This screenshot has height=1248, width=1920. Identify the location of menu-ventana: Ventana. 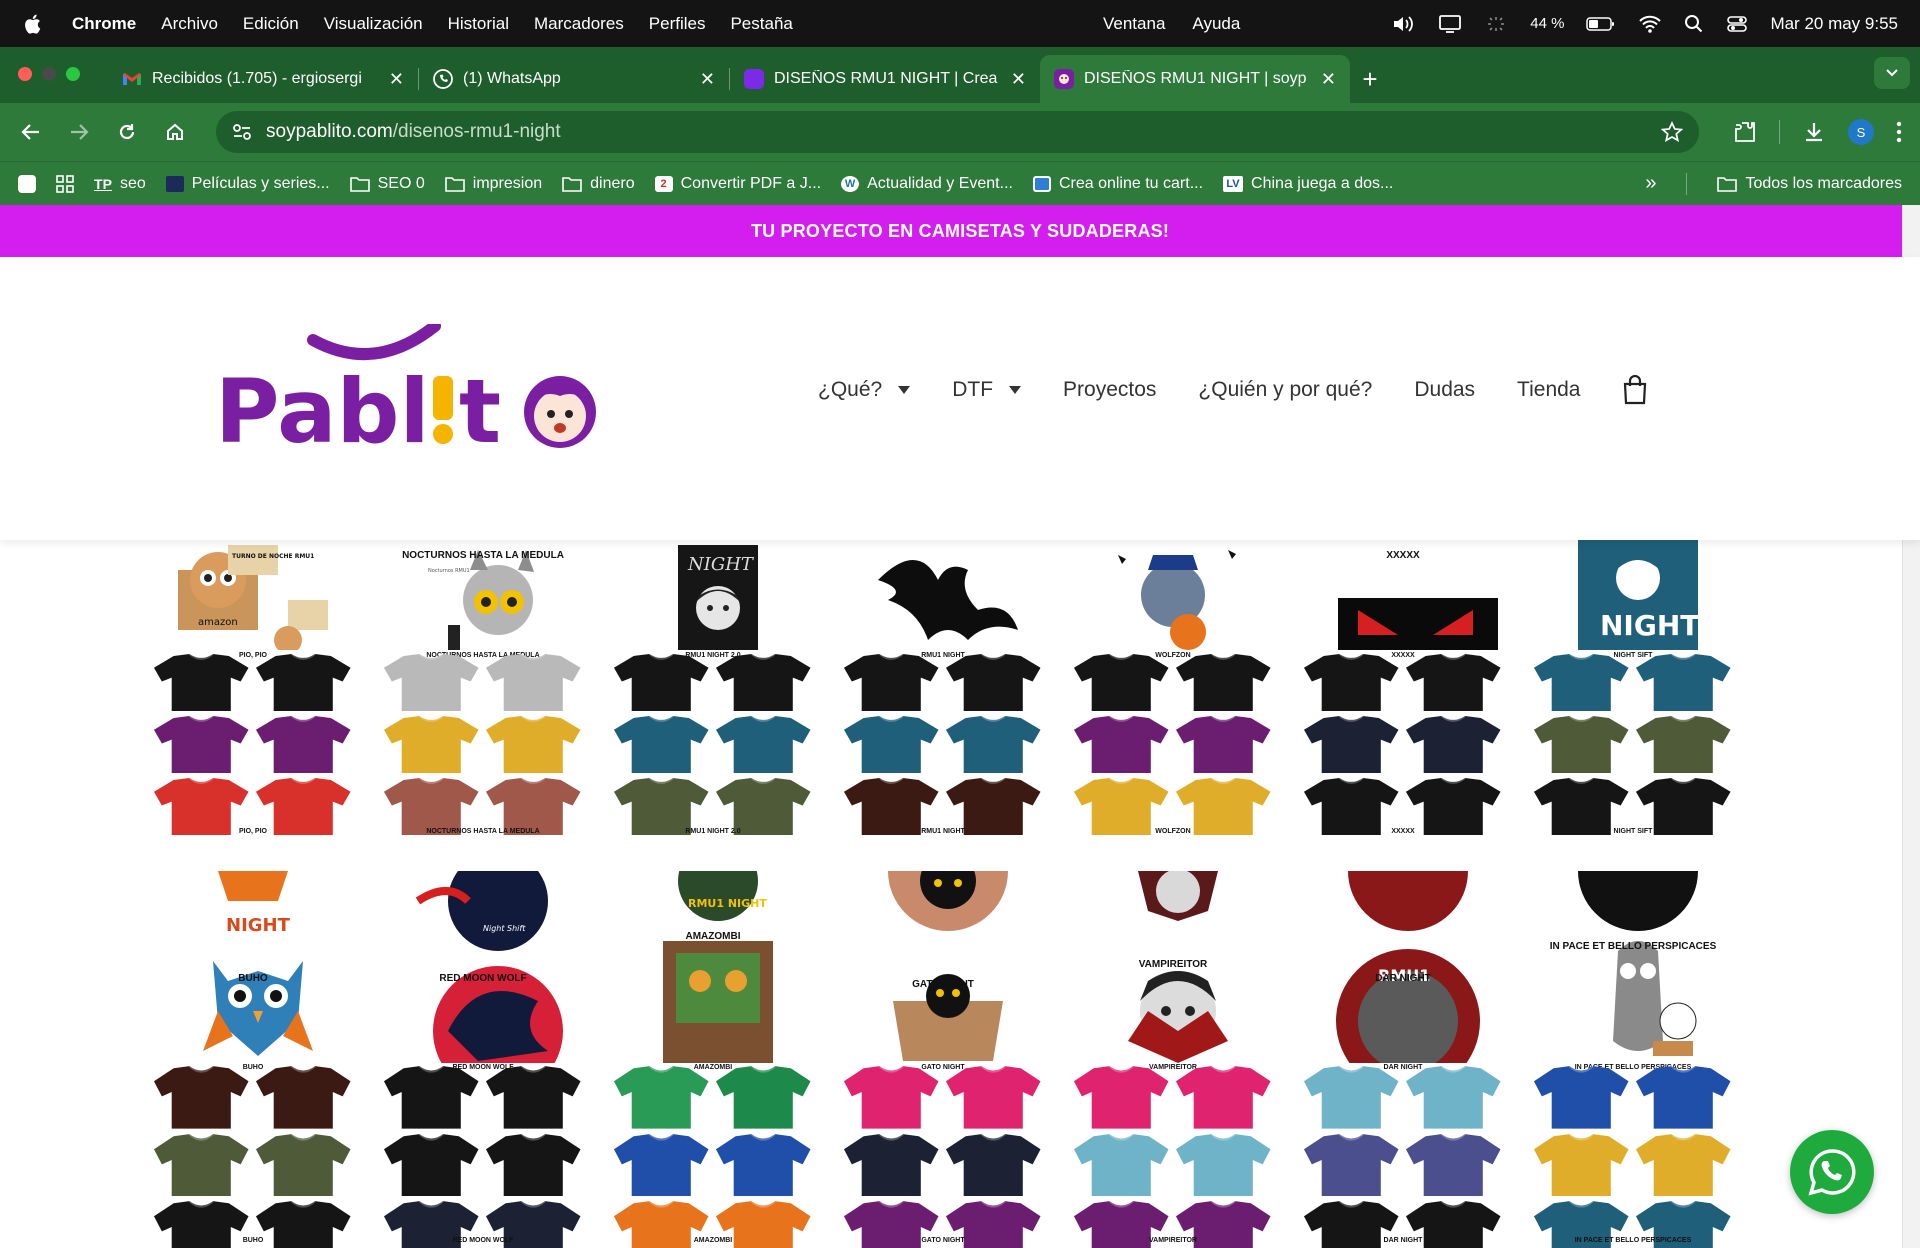
(1134, 24).